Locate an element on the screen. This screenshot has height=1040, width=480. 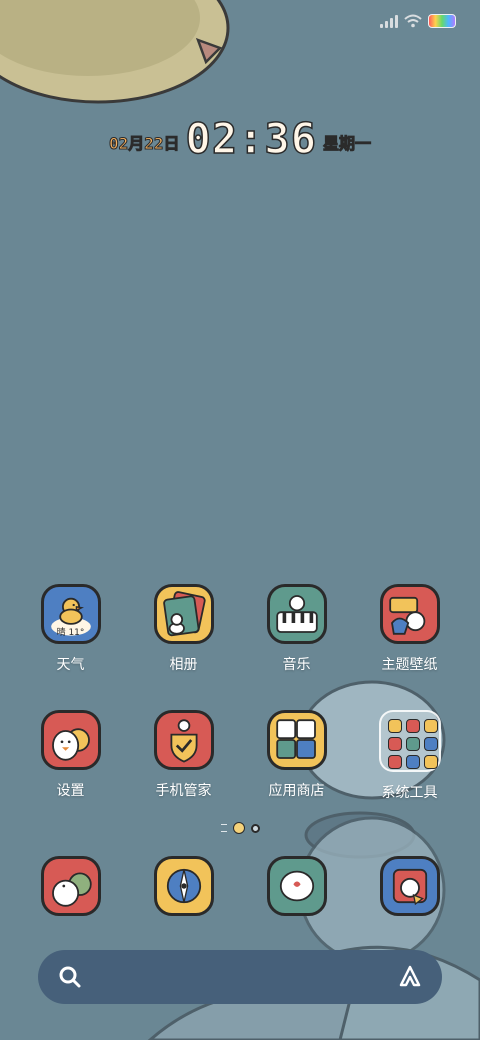
clock-date: 02月22日 is located at coordinates (145, 144).